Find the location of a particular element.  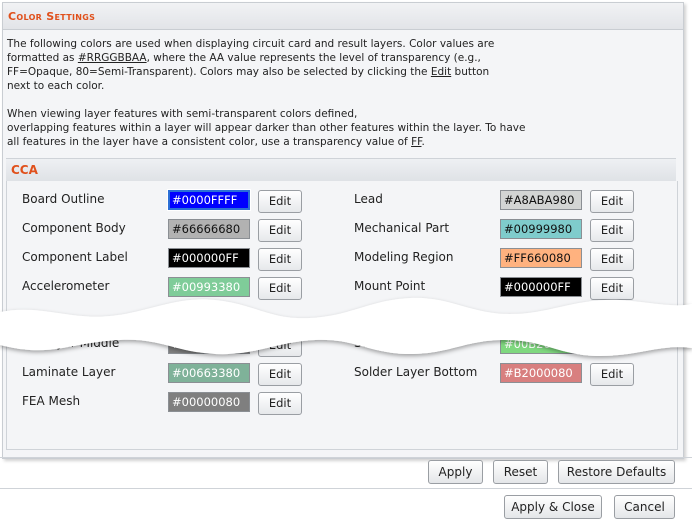

cancel-button: Cancel is located at coordinates (644, 507).